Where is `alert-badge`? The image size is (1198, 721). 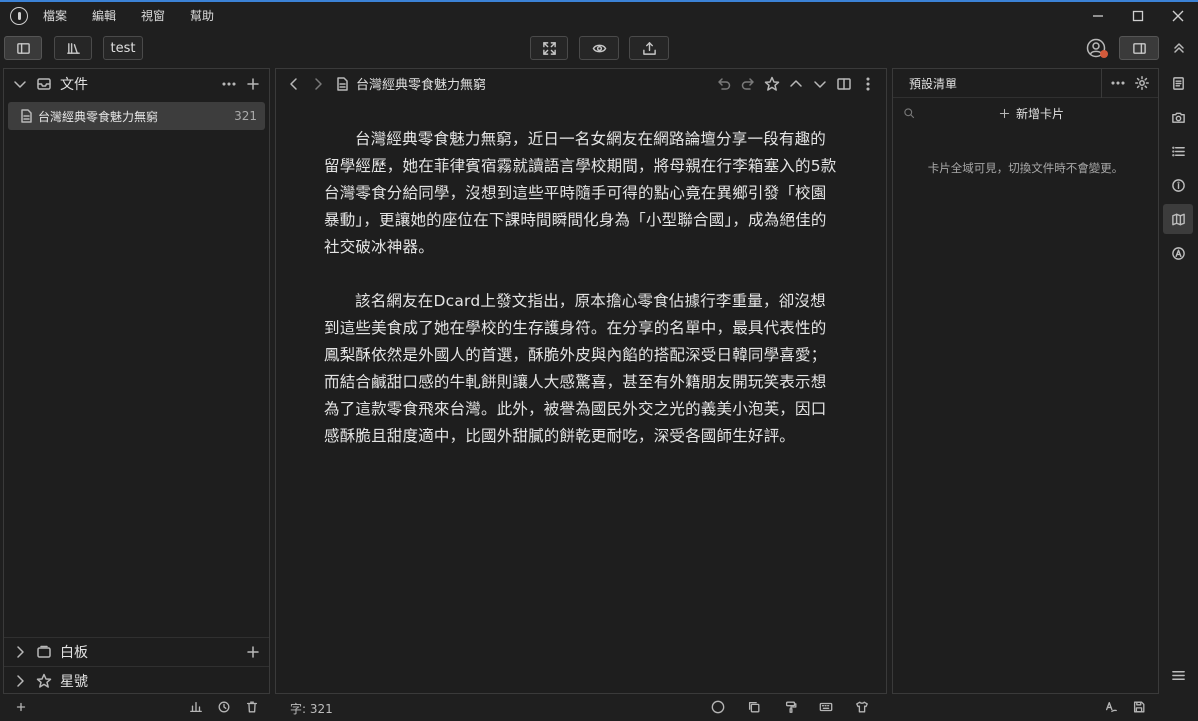
alert-badge is located at coordinates (1104, 54).